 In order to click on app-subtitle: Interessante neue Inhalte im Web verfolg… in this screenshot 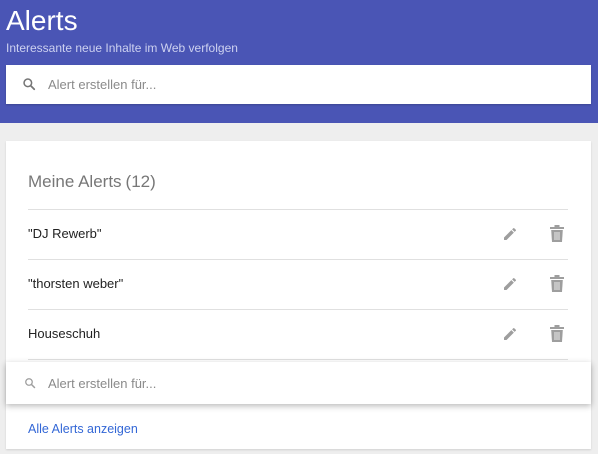, I will do `click(122, 48)`.